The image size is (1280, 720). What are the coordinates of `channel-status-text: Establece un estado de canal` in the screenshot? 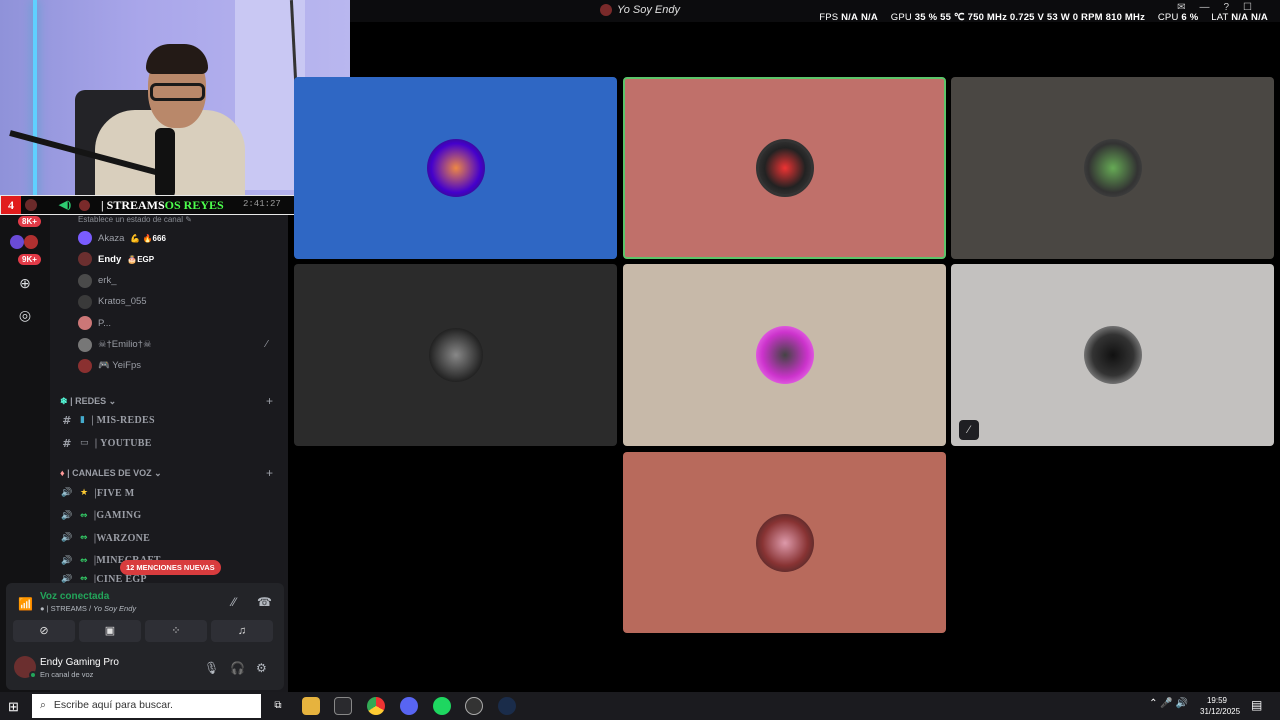 It's located at (130, 219).